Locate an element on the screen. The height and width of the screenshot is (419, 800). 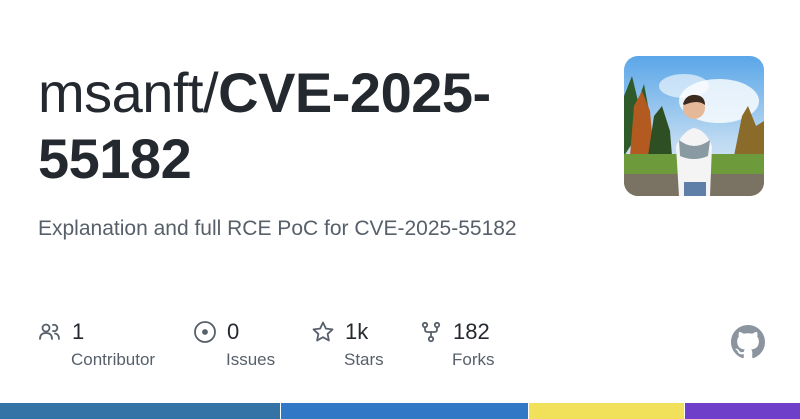
stat-issues: 0 Issues is located at coordinates (234, 343).